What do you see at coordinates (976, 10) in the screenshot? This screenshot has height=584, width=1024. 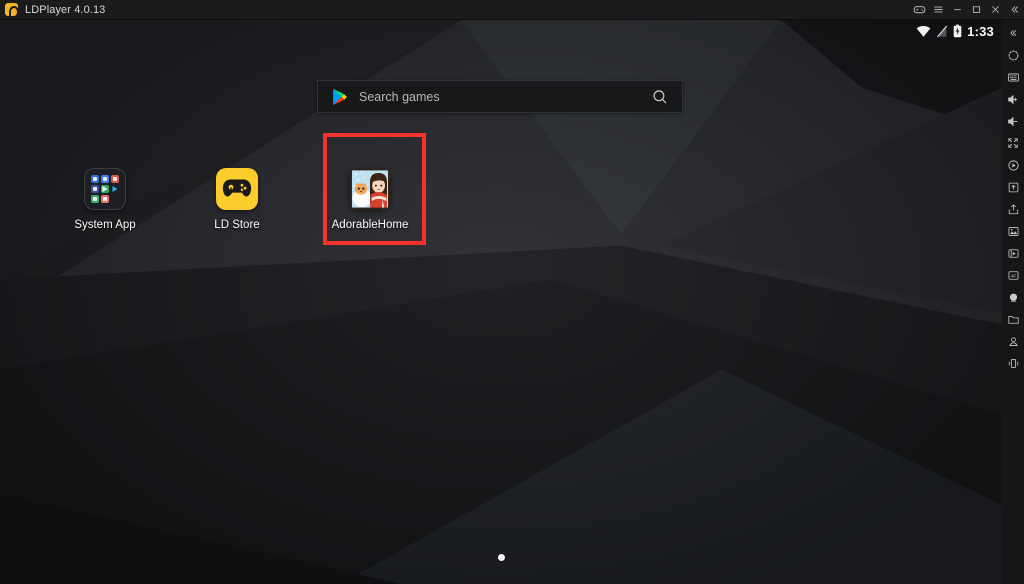 I see `maximize-icon` at bounding box center [976, 10].